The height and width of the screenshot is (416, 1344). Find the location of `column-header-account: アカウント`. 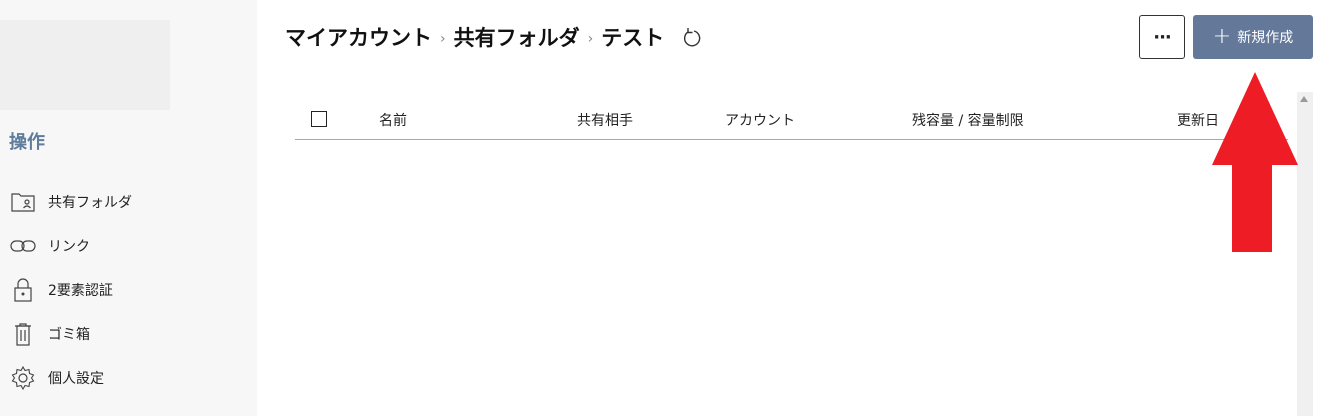

column-header-account: アカウント is located at coordinates (760, 120).